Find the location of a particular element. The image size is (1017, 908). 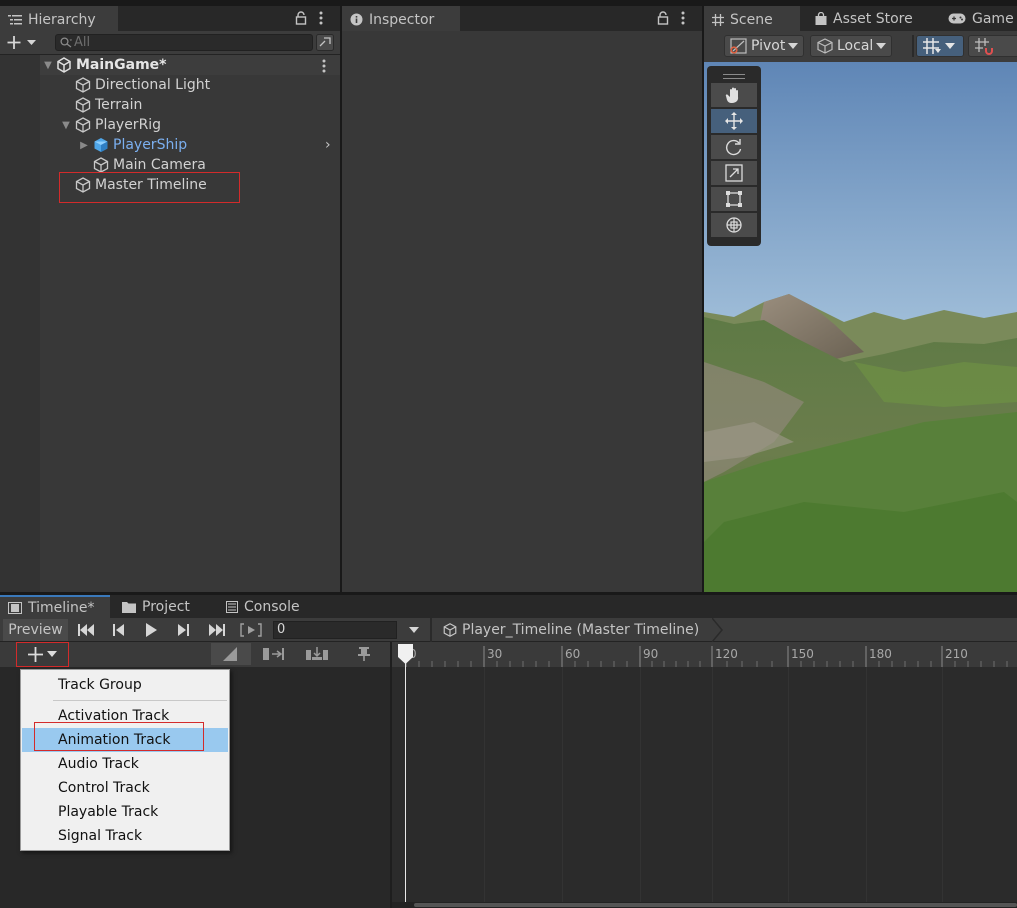

ruler-label: 60 is located at coordinates (573, 654).